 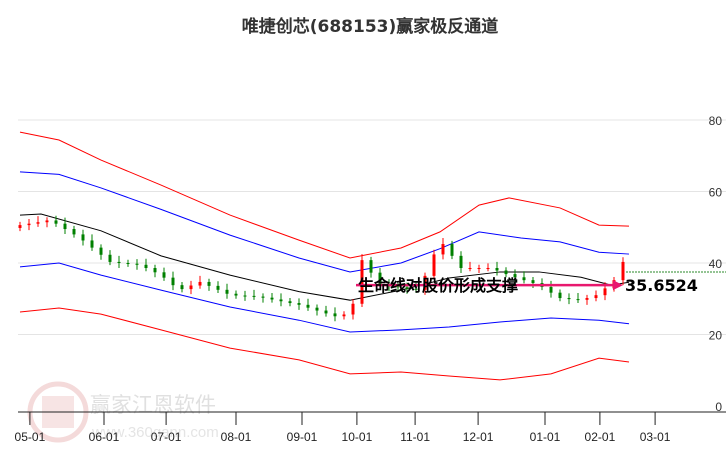 What do you see at coordinates (370, 26) in the screenshot?
I see `chart-title: 唯捷创芯(688153)赢家极反通道` at bounding box center [370, 26].